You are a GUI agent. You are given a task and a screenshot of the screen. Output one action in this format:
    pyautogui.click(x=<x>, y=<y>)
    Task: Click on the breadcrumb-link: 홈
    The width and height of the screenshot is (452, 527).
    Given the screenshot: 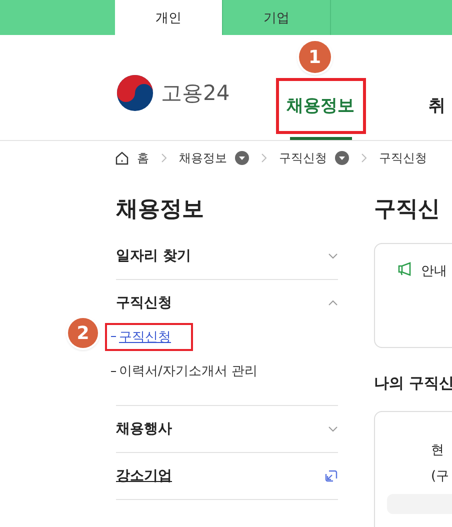 What is the action you would take?
    pyautogui.click(x=143, y=158)
    